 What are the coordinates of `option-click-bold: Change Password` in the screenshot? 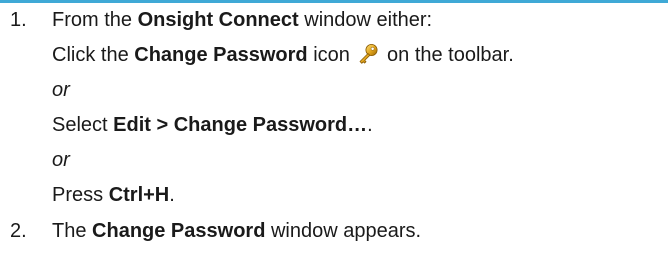 It's located at (221, 55).